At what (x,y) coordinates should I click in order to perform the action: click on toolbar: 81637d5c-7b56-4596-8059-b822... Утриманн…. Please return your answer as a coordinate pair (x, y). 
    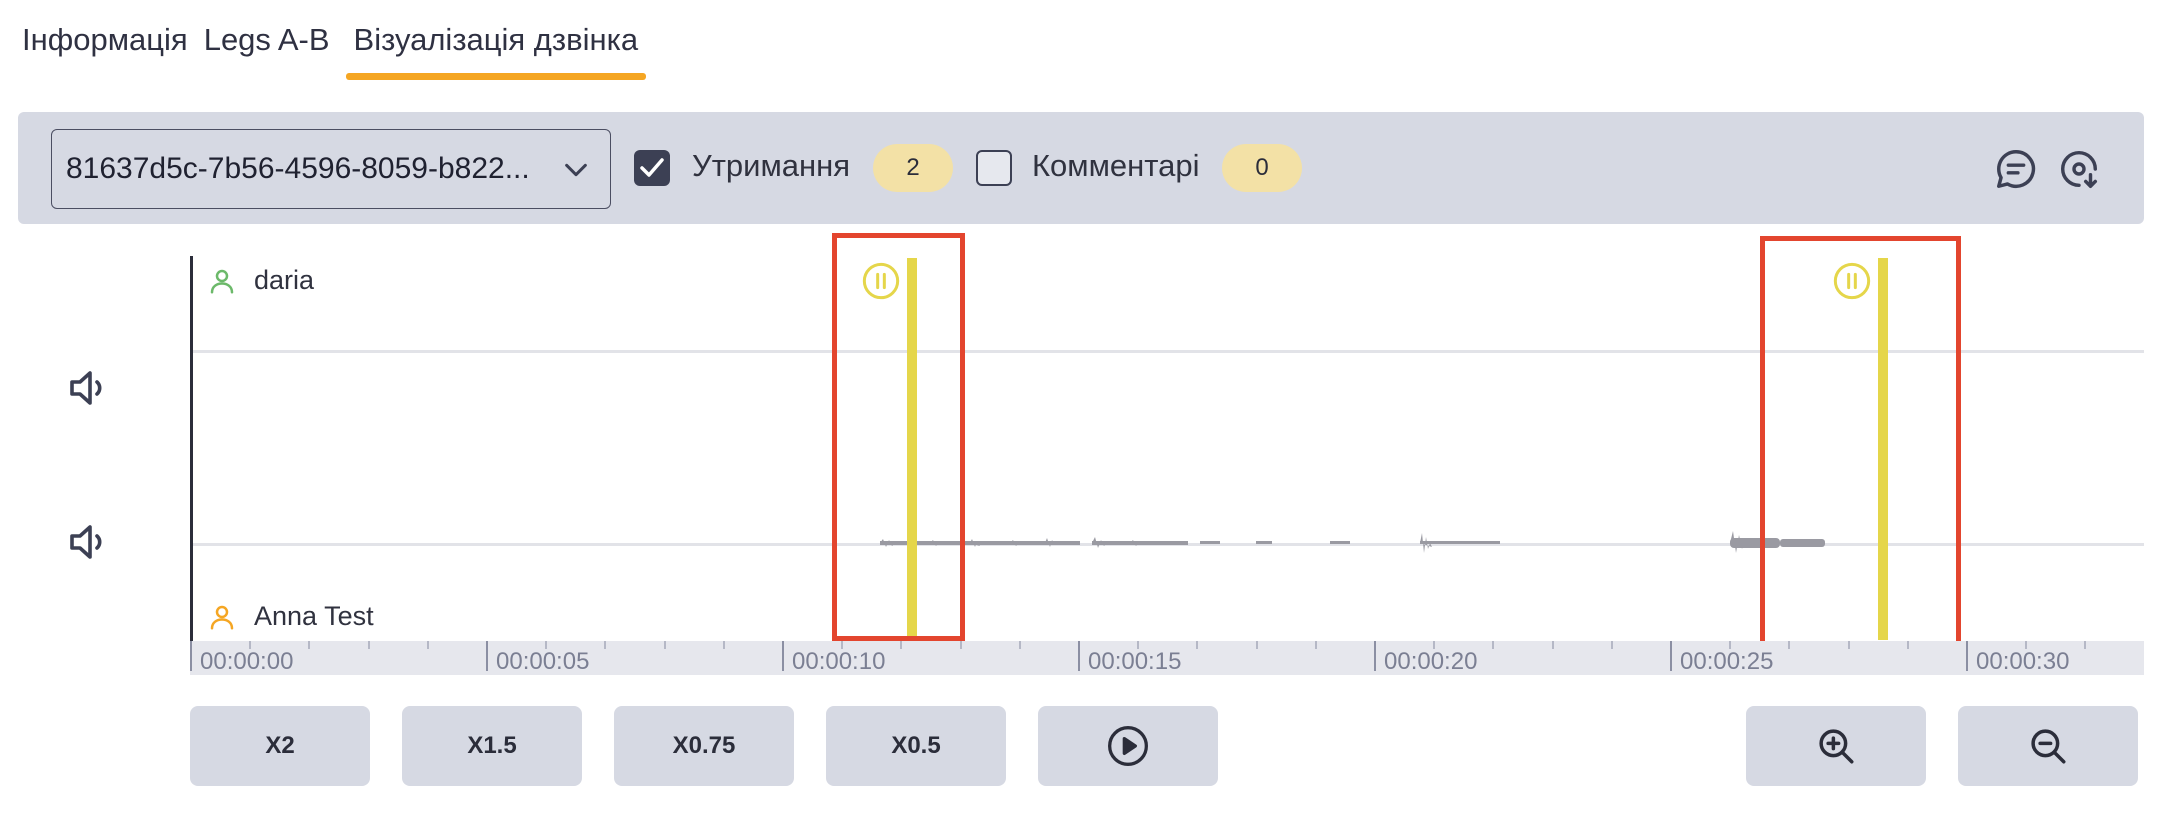
    Looking at the image, I should click on (1081, 168).